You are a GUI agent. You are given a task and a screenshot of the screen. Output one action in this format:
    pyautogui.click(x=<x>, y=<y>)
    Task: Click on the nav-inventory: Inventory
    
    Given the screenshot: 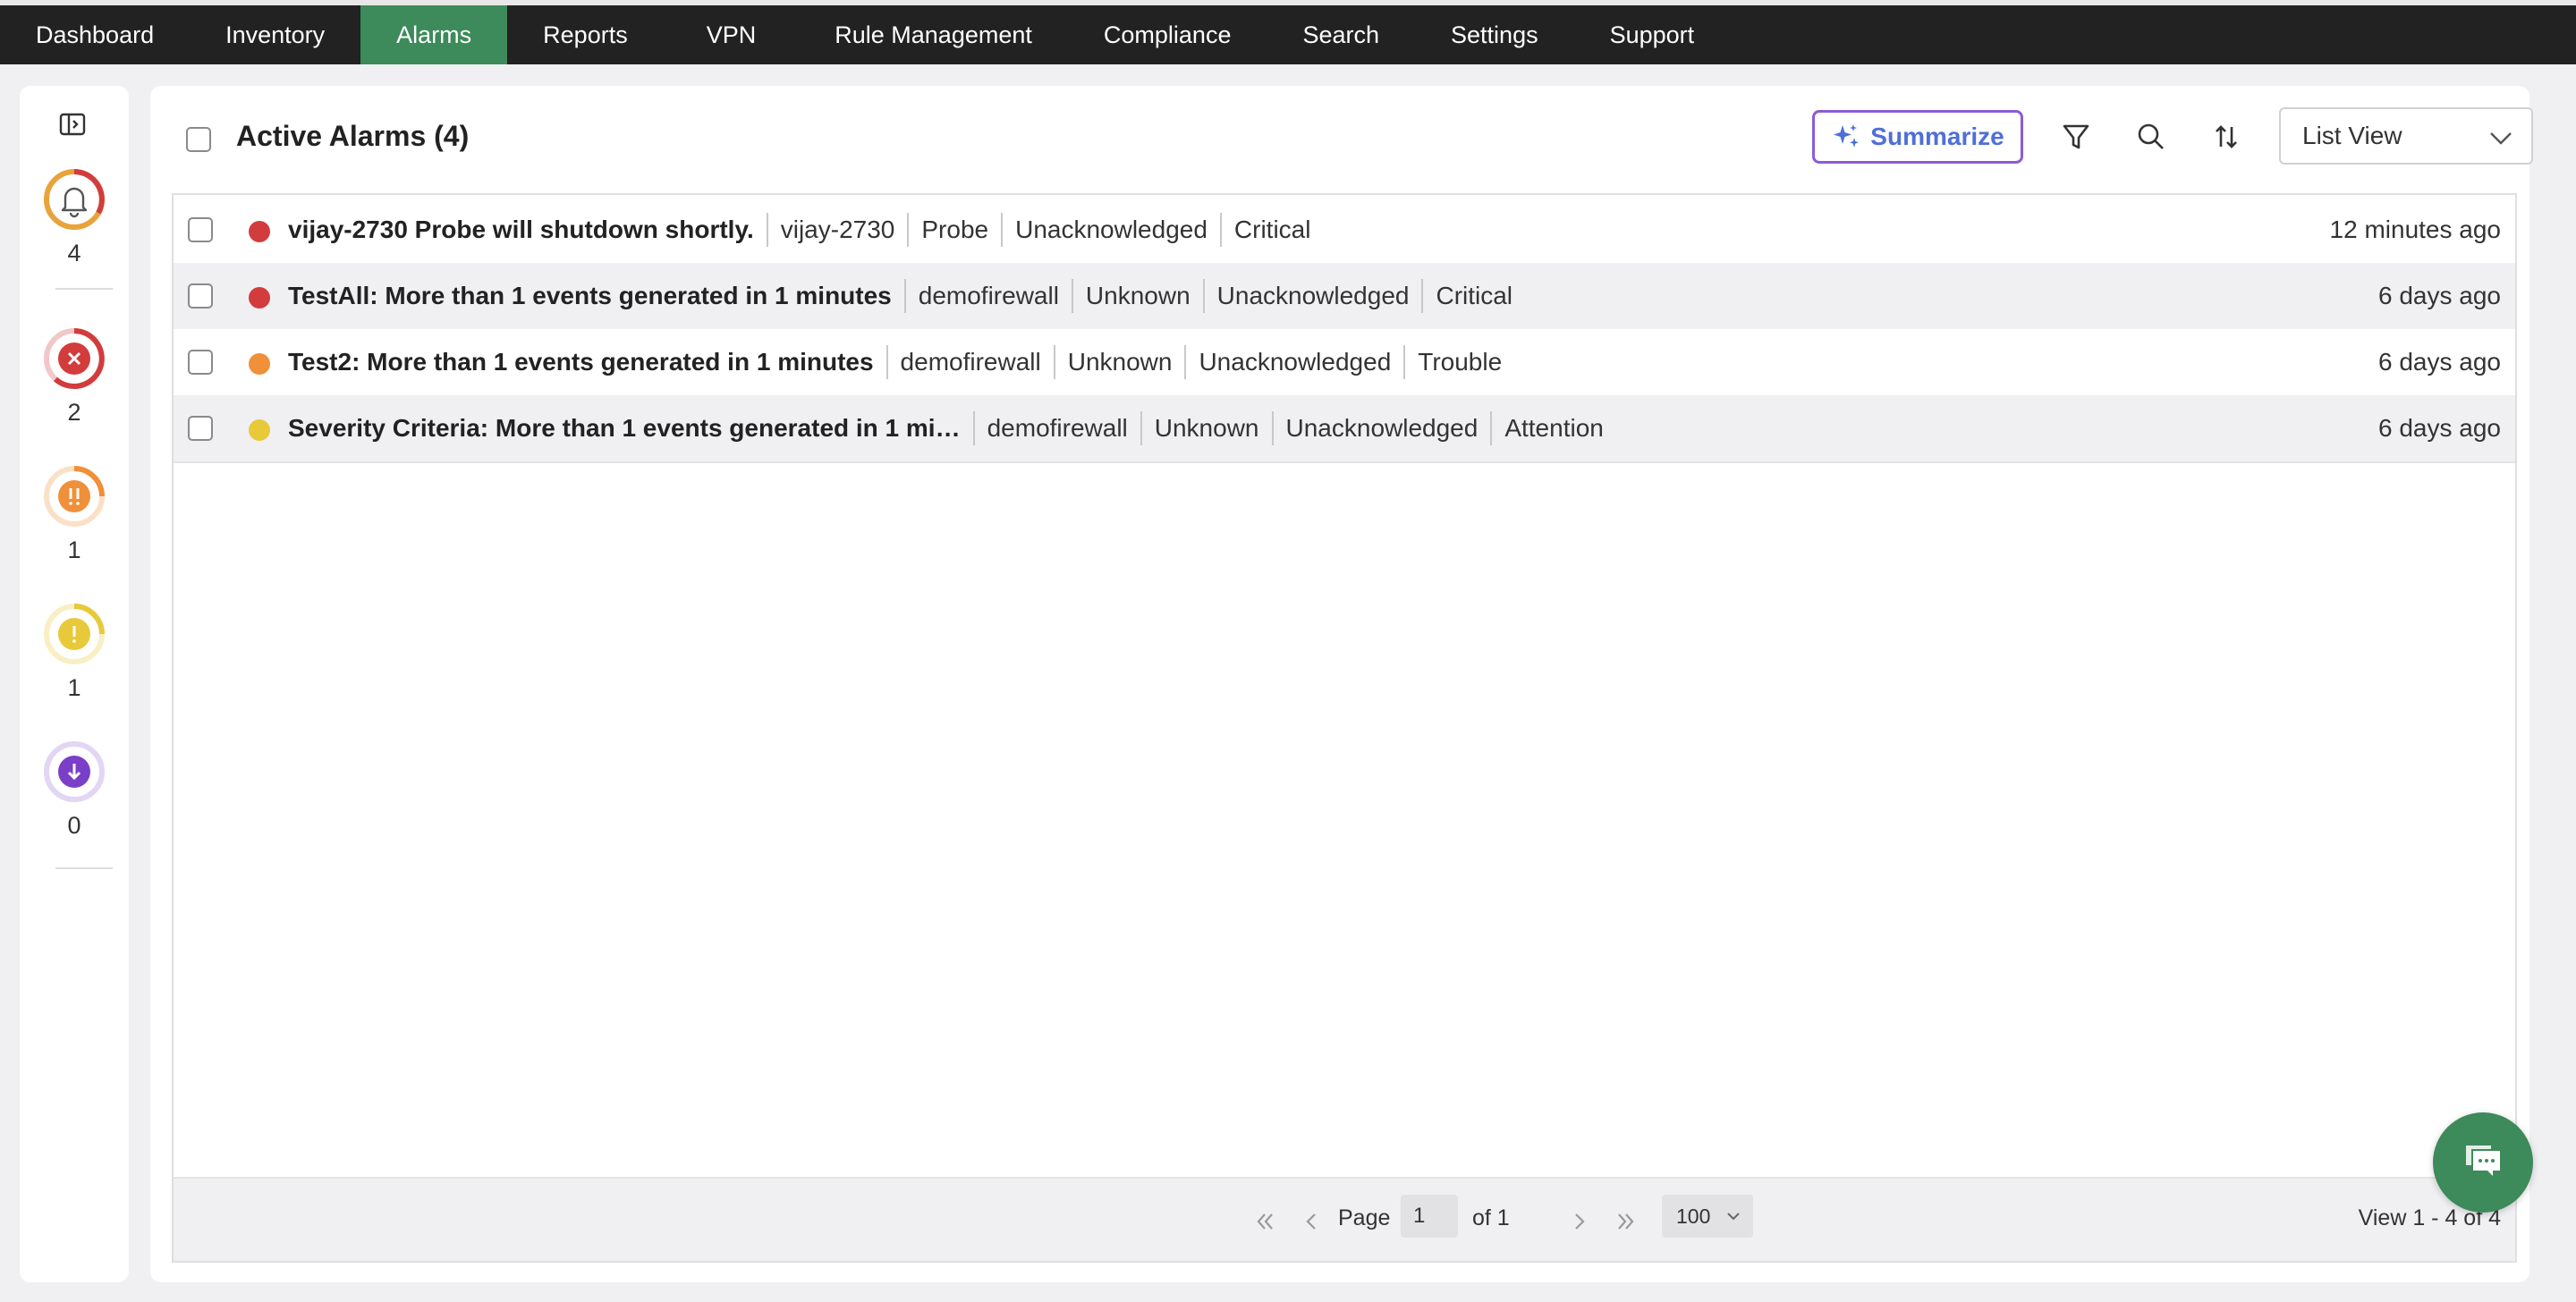 What is the action you would take?
    pyautogui.click(x=275, y=34)
    